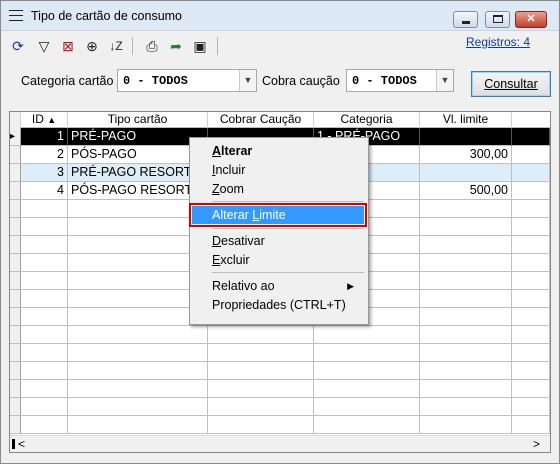 The width and height of the screenshot is (560, 464). Describe the element at coordinates (466, 191) in the screenshot. I see `table-cell-limite: 500,00` at that location.